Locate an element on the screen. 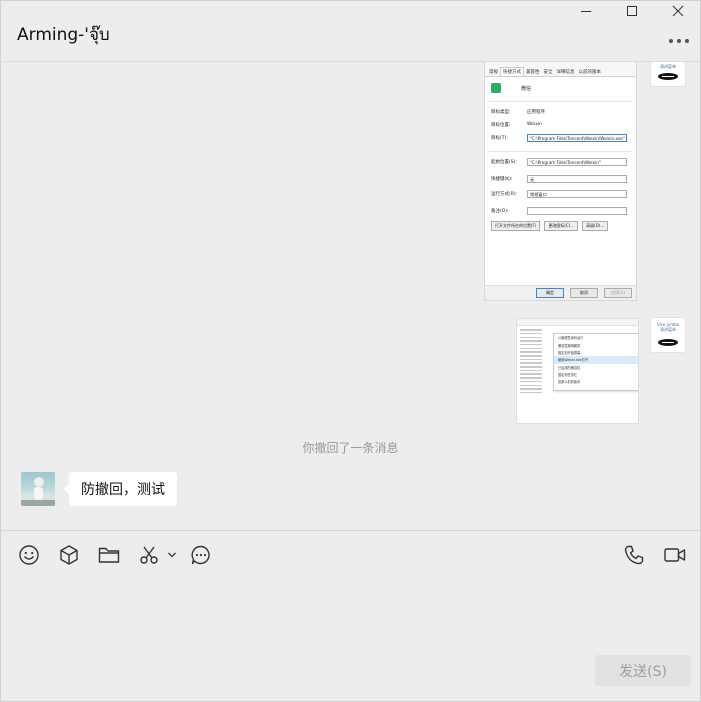 This screenshot has height=702, width=701. my-avatar: Vise Jumbo 演讲菜单 is located at coordinates (668, 335).